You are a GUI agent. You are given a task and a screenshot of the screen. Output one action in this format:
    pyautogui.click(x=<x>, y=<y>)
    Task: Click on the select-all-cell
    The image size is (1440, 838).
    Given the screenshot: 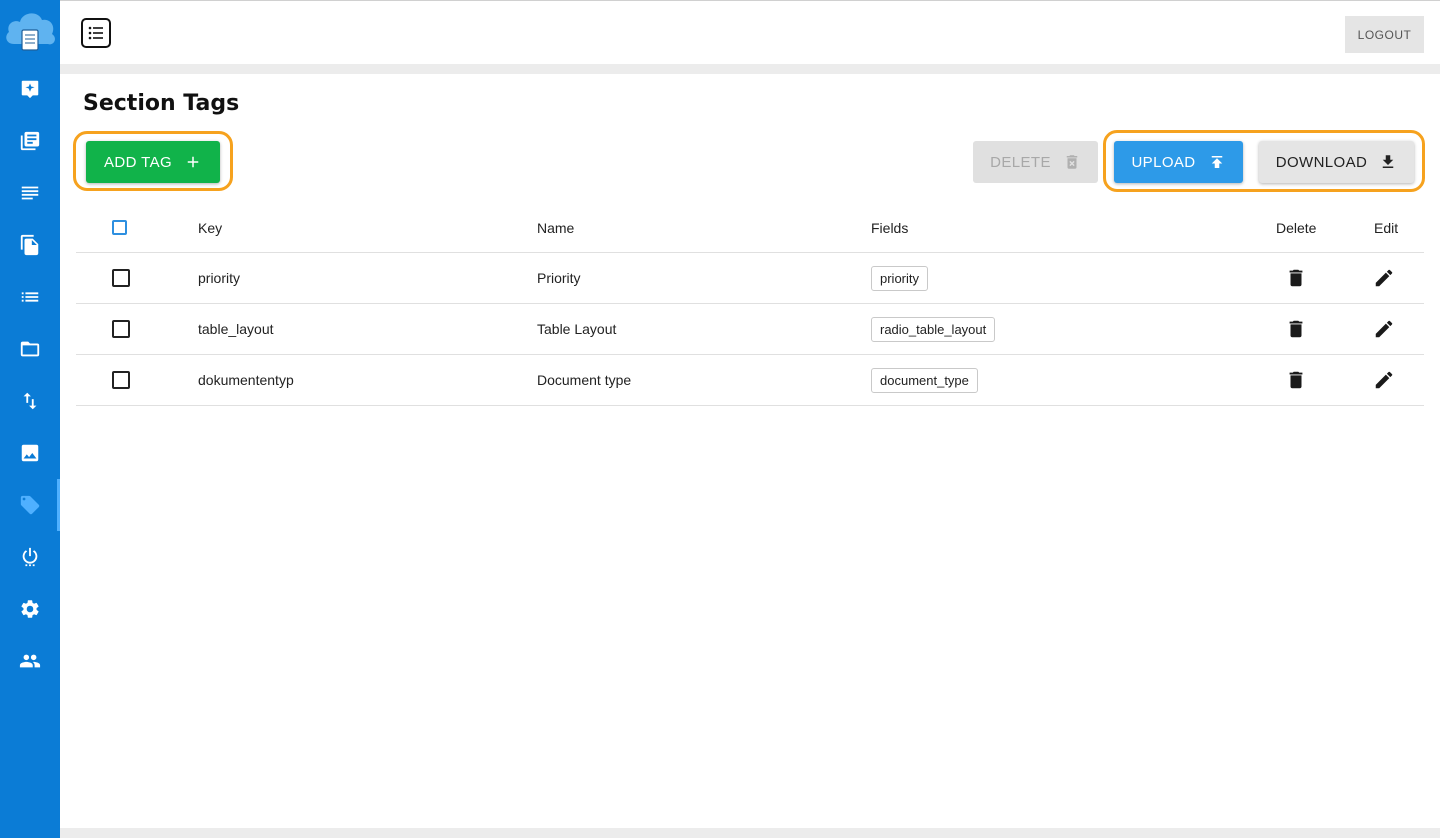 What is the action you would take?
    pyautogui.click(x=119, y=227)
    